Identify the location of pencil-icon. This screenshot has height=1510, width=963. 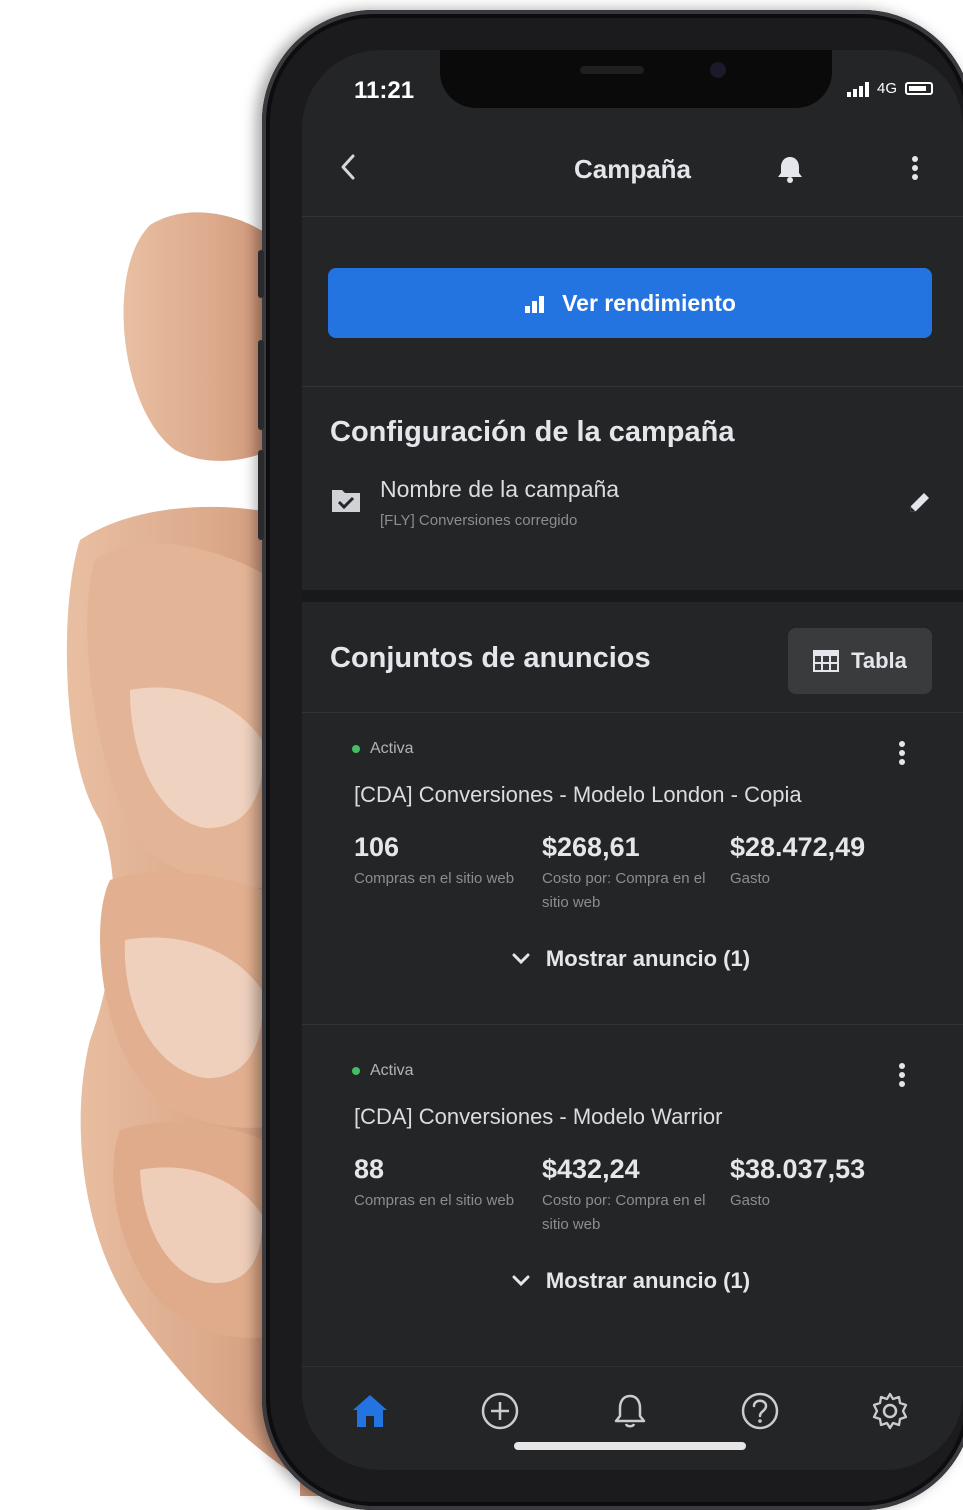
(919, 505).